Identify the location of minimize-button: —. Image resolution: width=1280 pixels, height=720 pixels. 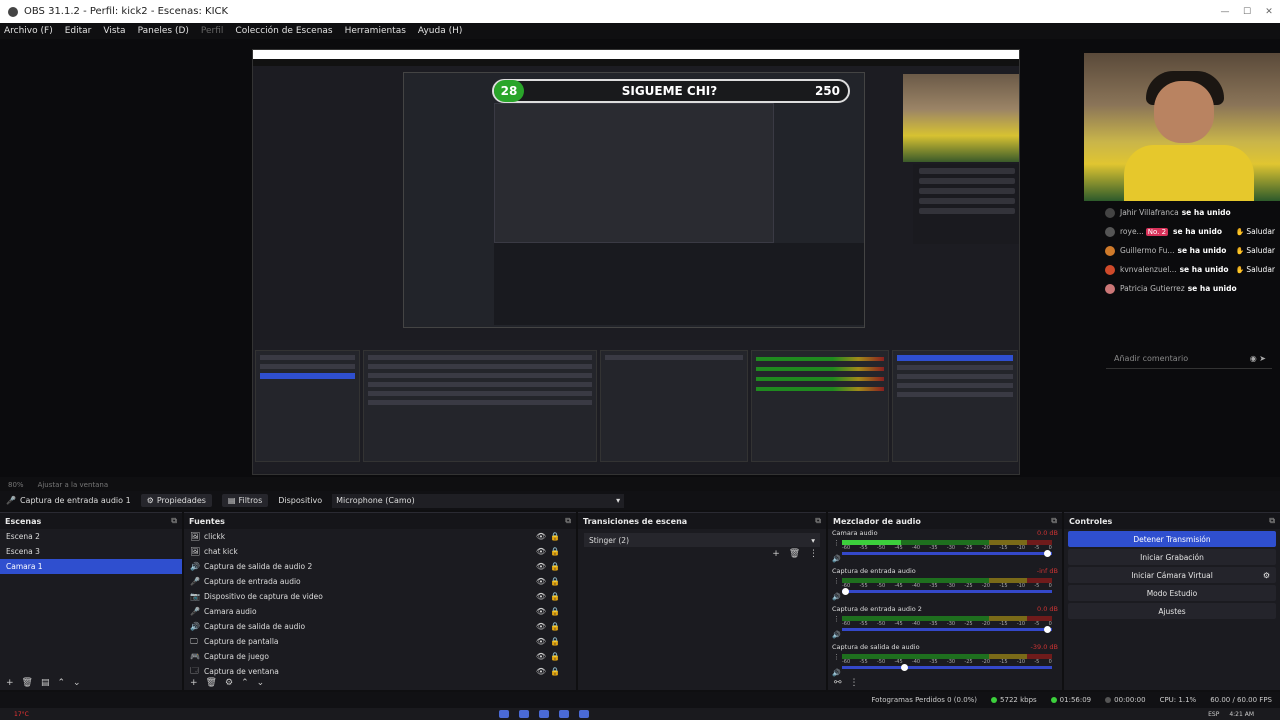
(1225, 11).